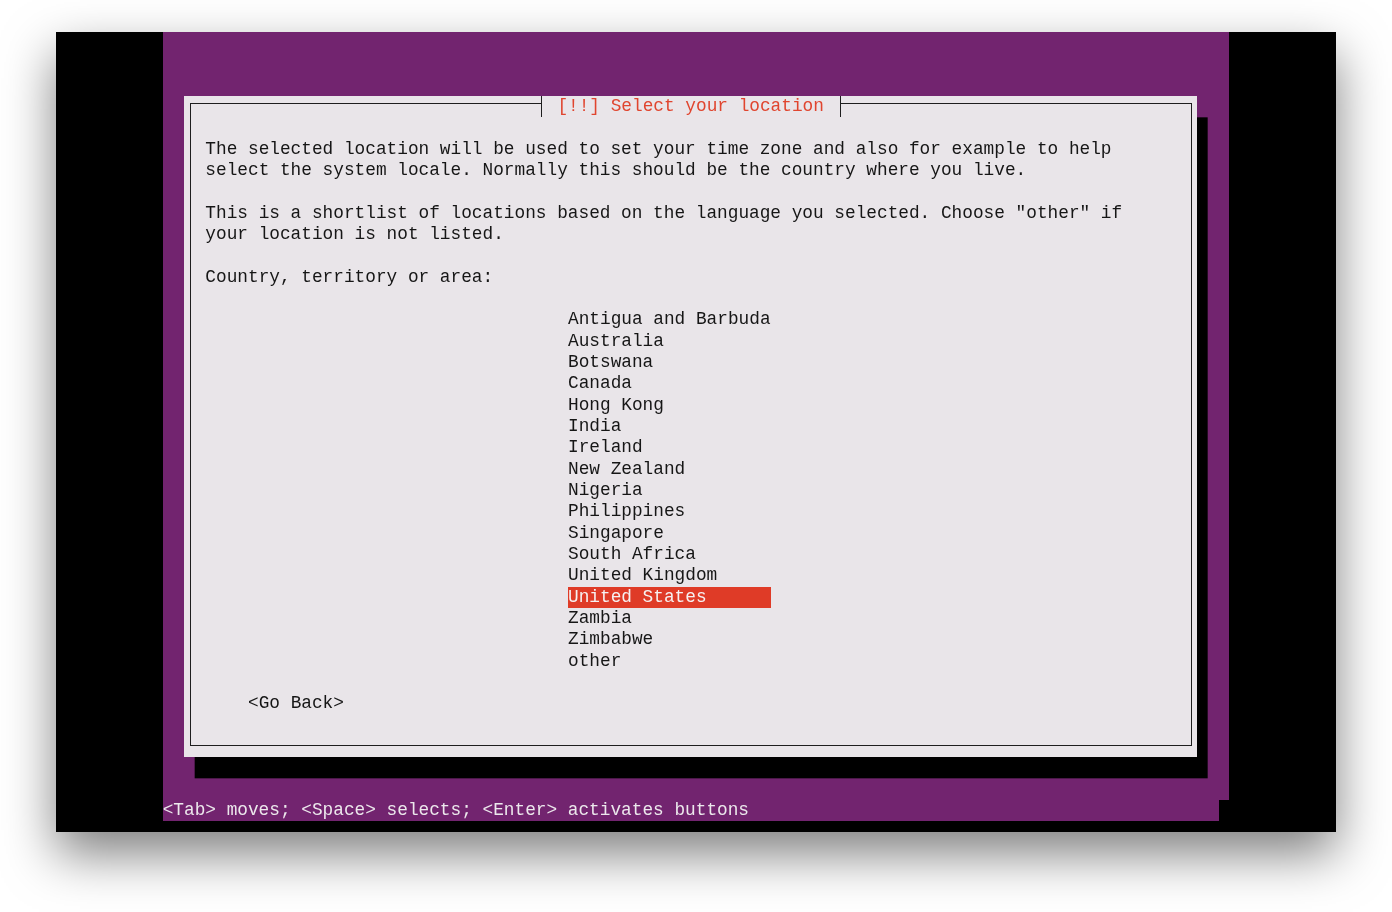 Image resolution: width=1392 pixels, height=912 pixels. I want to click on country-option: Nigeria, so click(669, 490).